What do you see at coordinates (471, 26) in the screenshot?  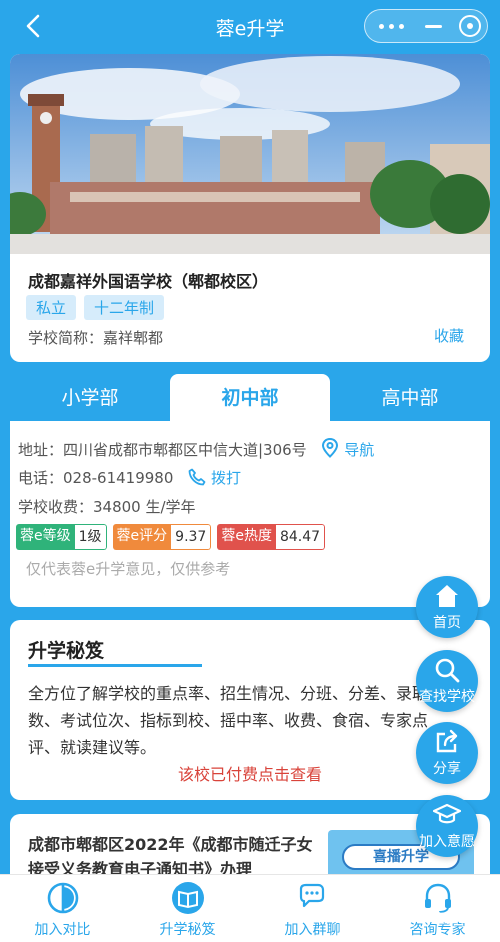 I see `close-mini-program-icon` at bounding box center [471, 26].